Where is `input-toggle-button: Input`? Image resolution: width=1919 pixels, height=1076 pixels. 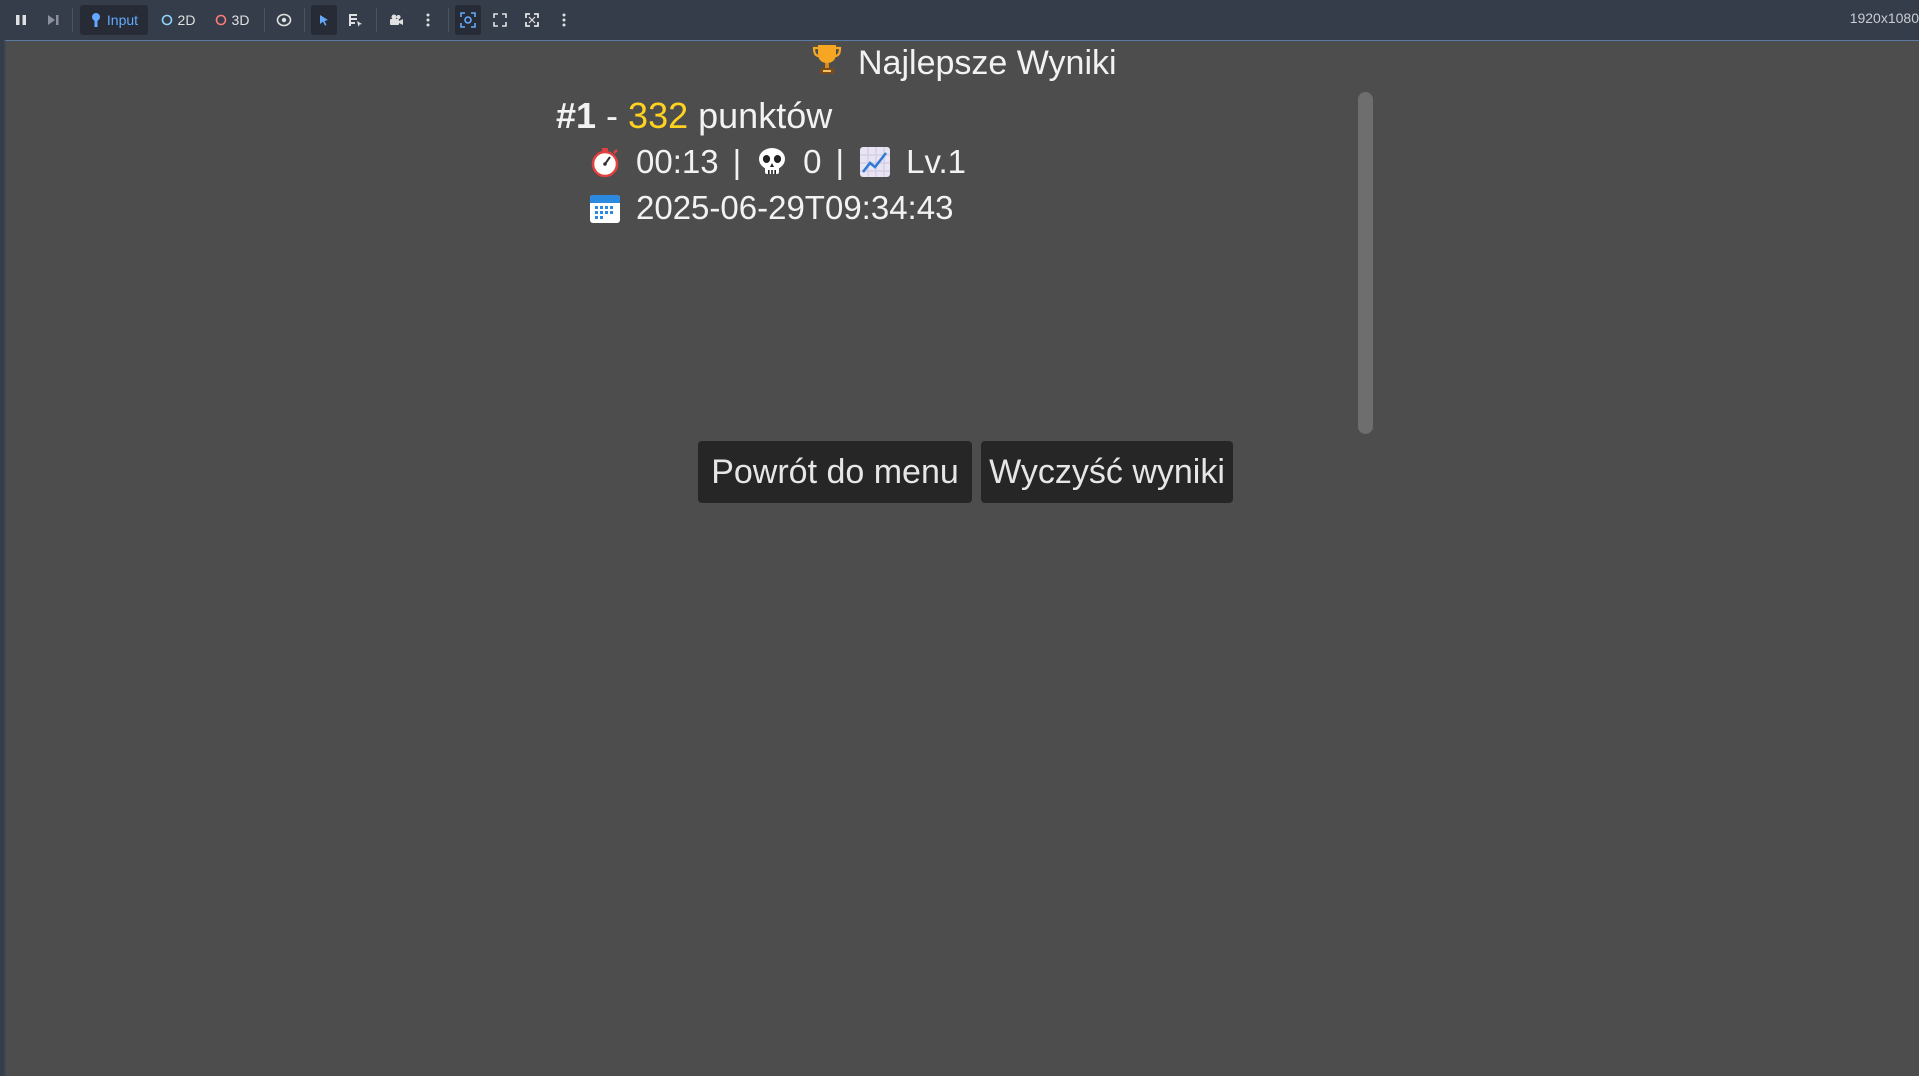 input-toggle-button: Input is located at coordinates (114, 20).